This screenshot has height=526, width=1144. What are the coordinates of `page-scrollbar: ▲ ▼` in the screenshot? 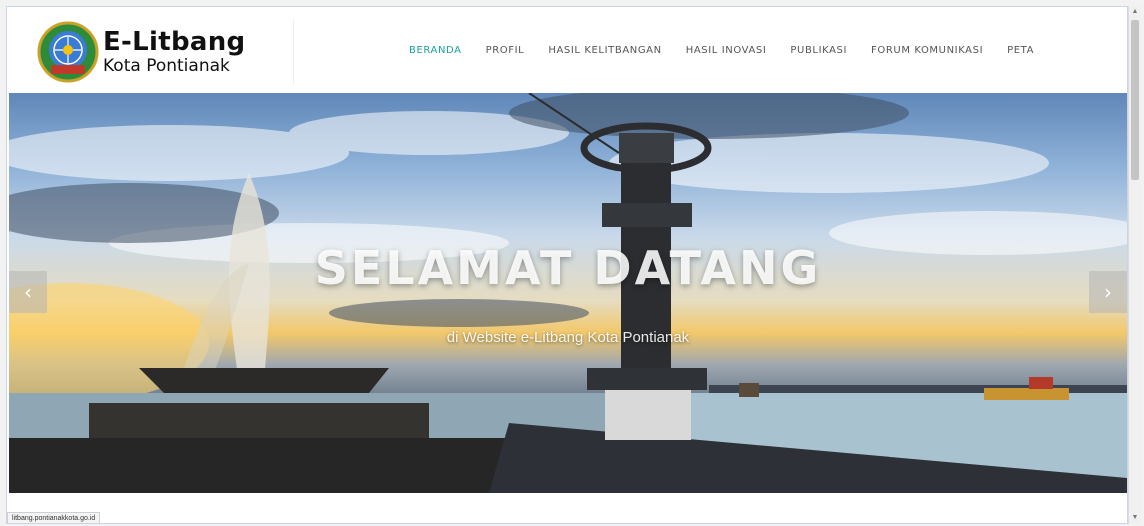 It's located at (1134, 265).